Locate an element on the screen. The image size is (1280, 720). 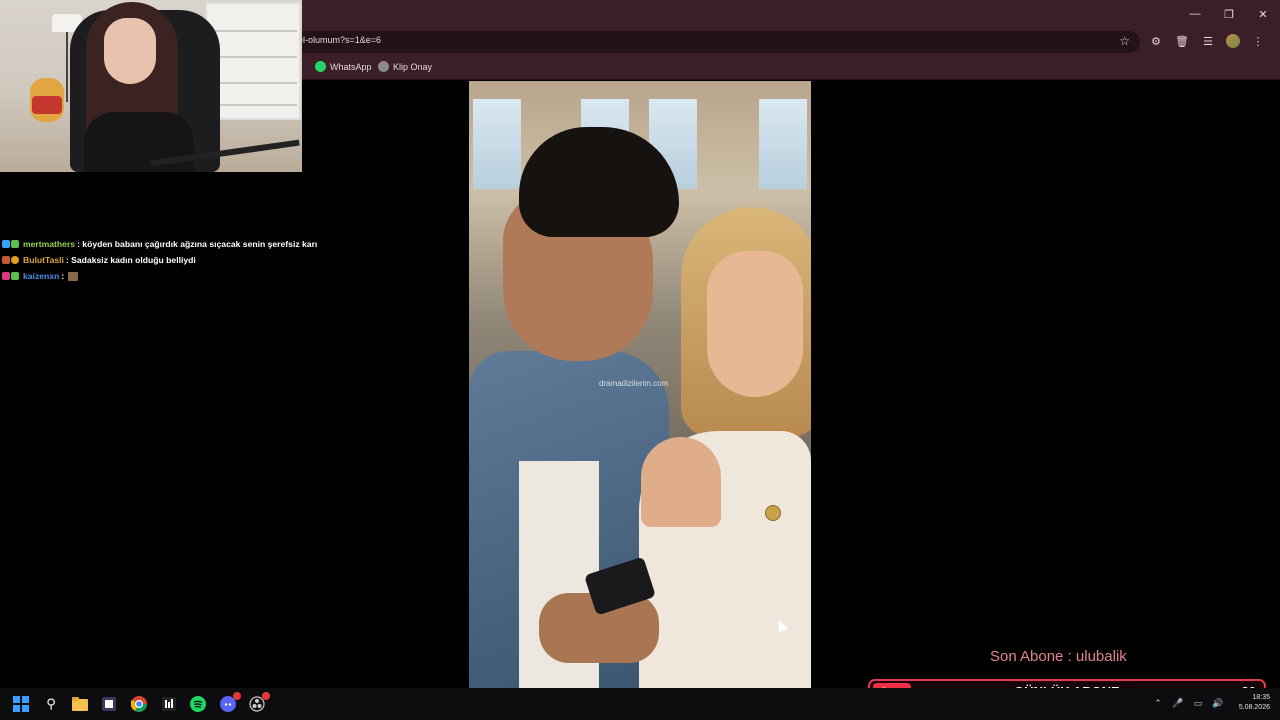
minimize-icon: — is located at coordinates (1195, 14).